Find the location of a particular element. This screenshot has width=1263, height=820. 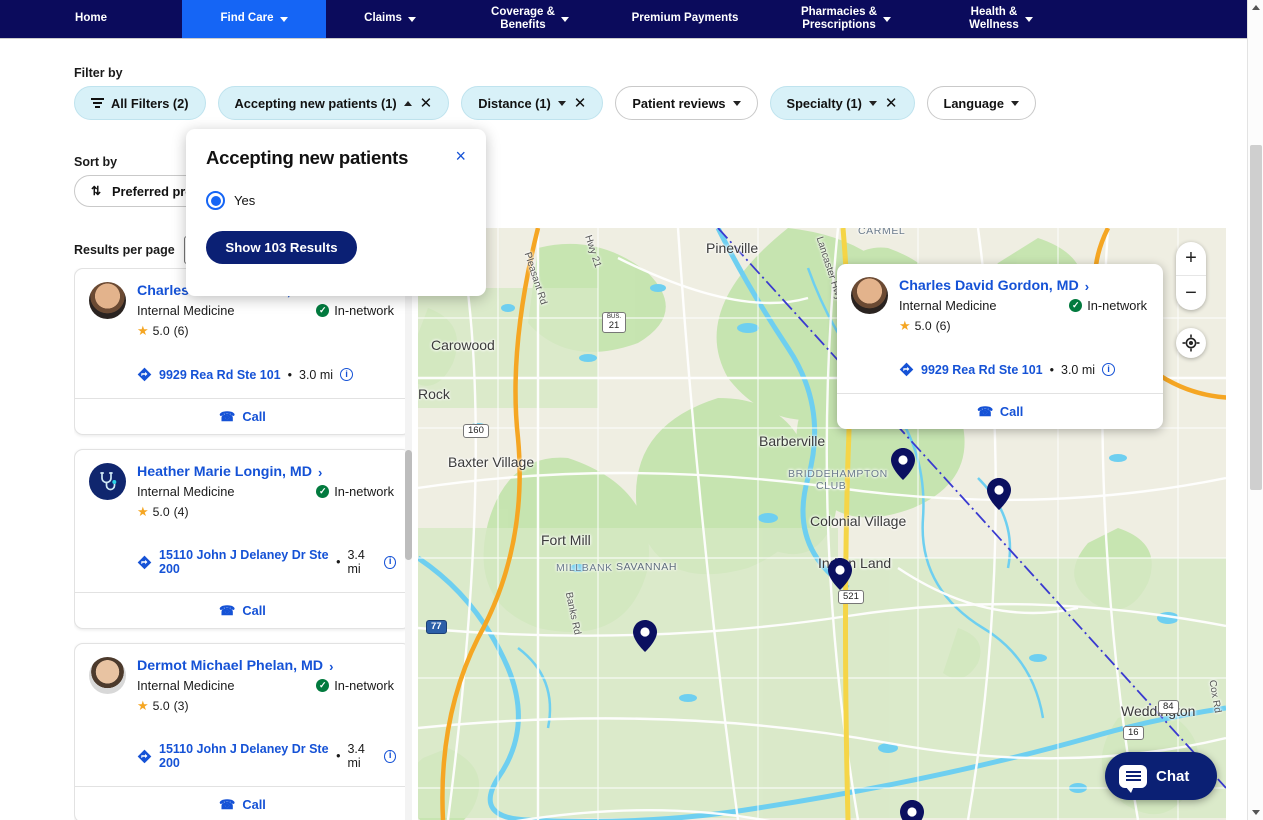

sort-arrows-icon: ⇅ is located at coordinates (96, 191).